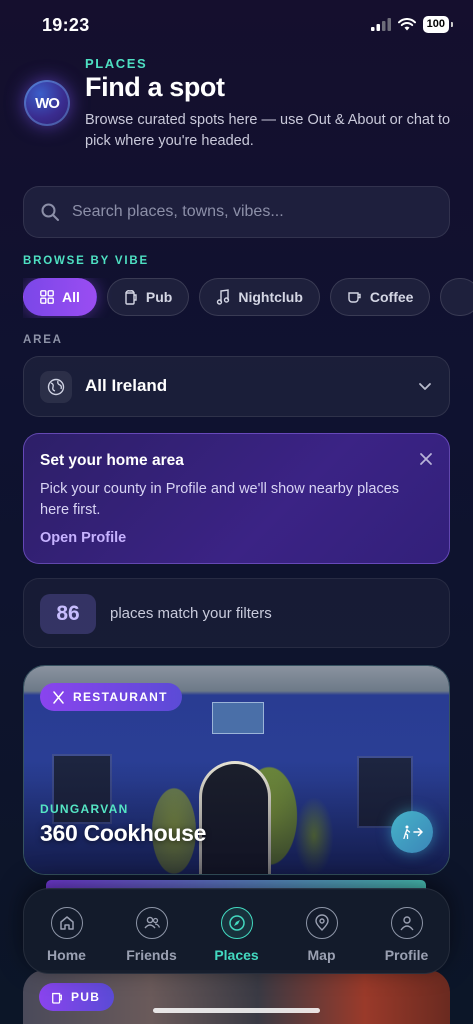  I want to click on vibe-chip-label: Nightclub, so click(270, 297).